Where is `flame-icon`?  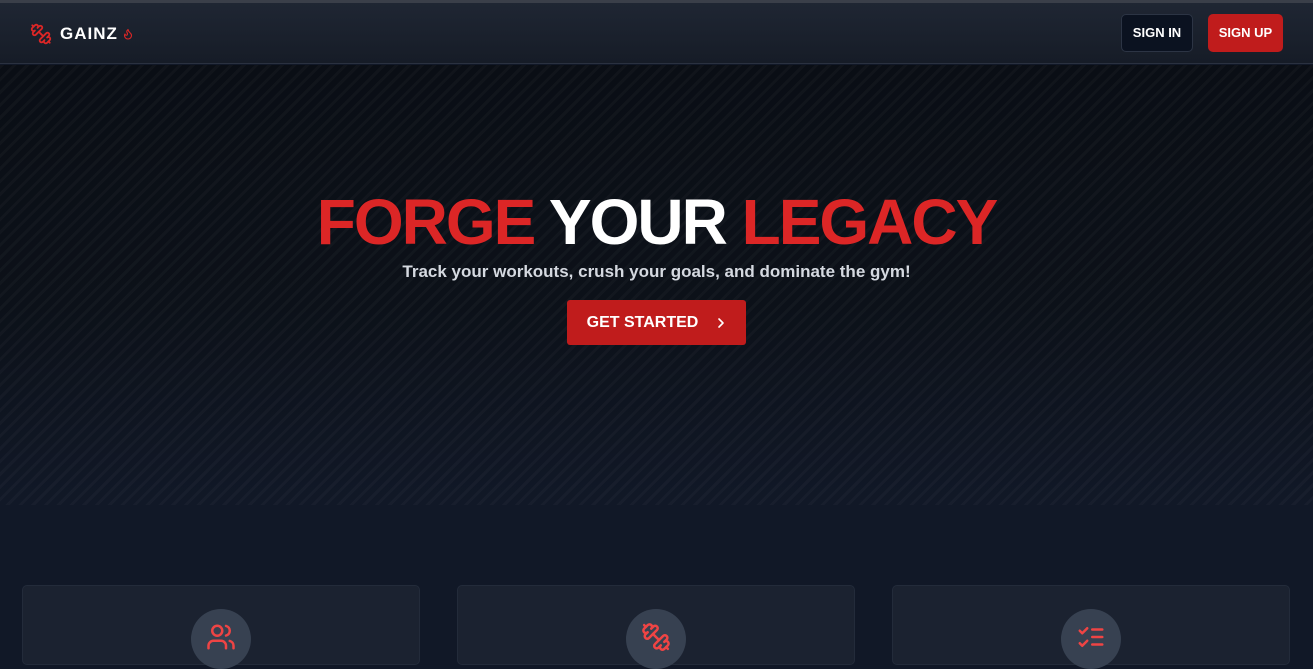
flame-icon is located at coordinates (127, 34).